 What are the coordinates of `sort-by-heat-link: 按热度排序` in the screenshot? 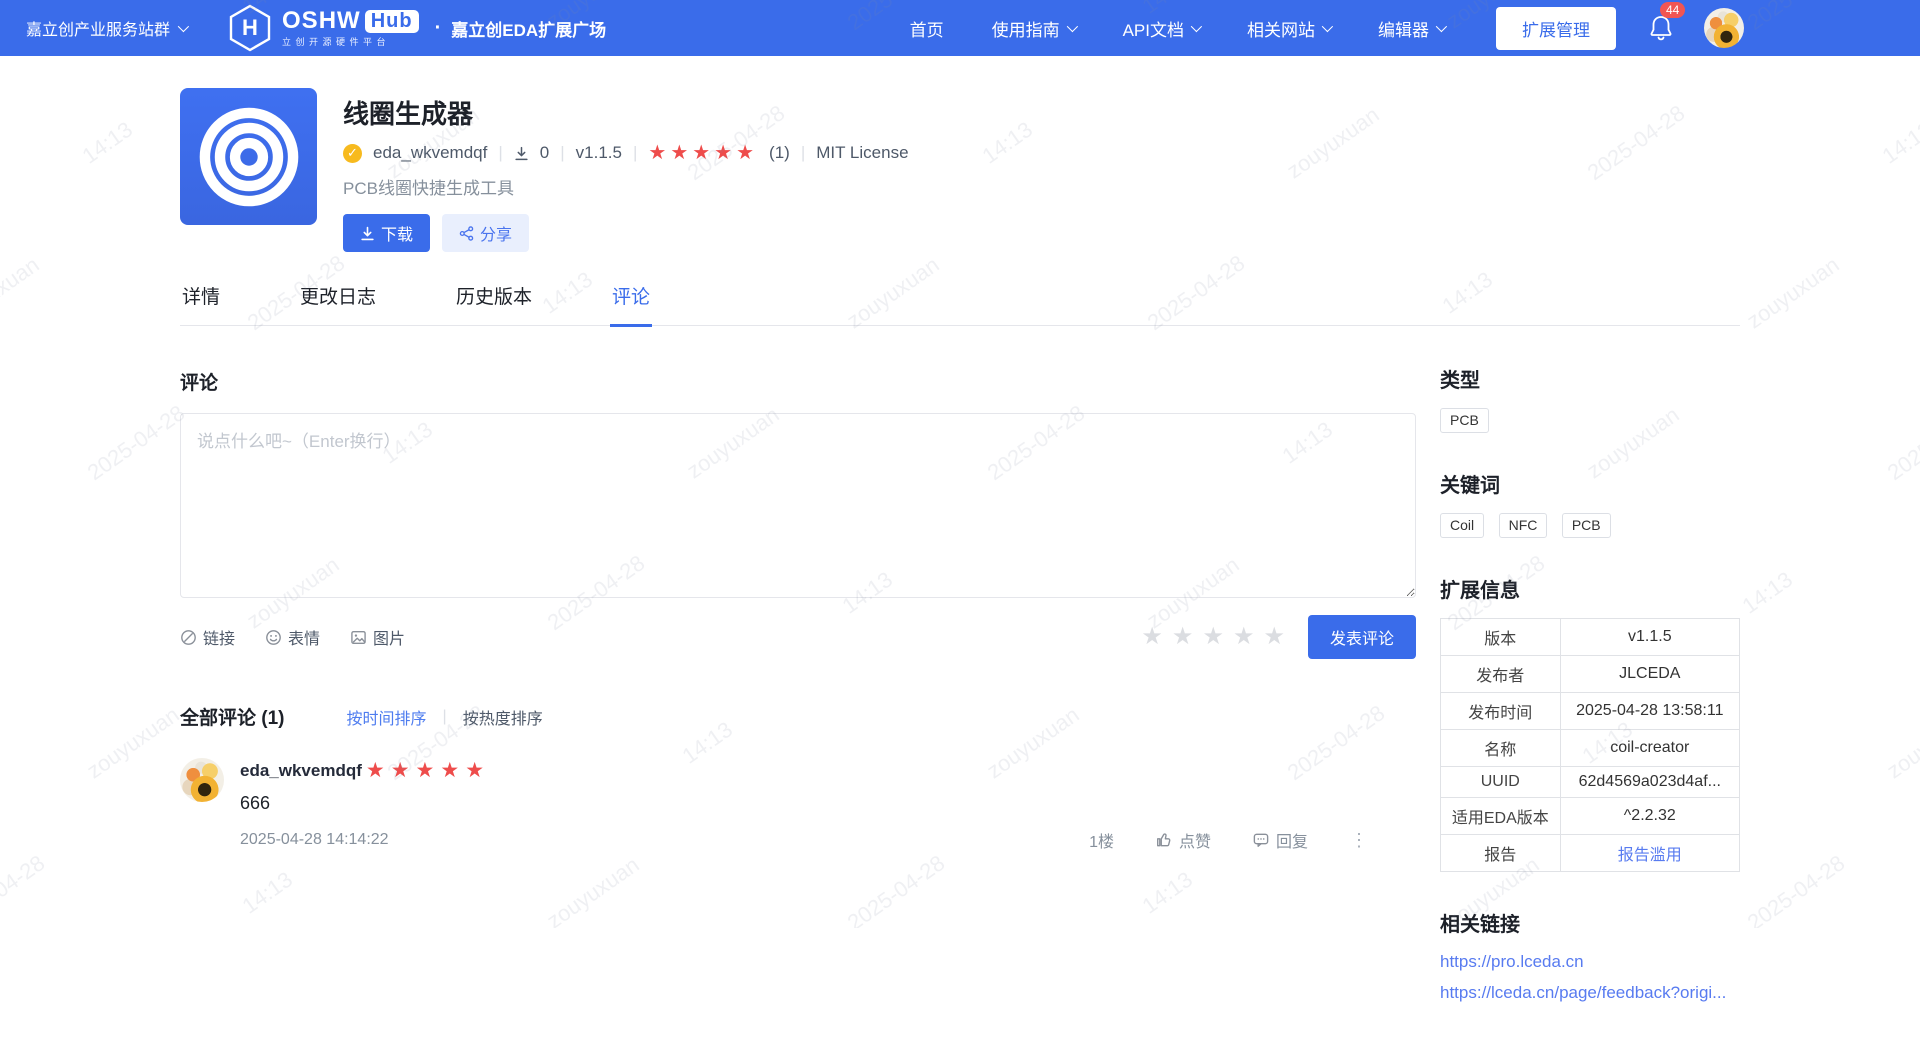 It's located at (503, 717).